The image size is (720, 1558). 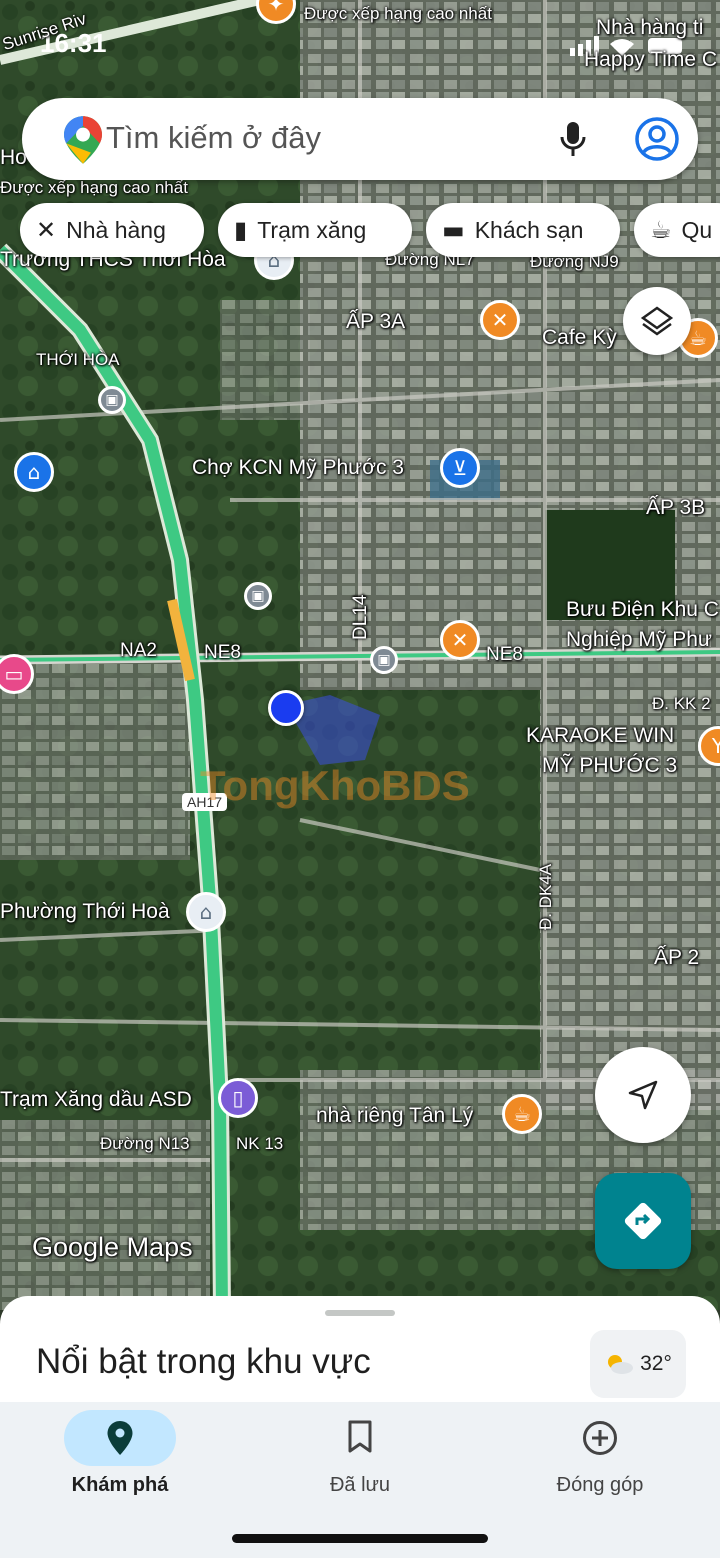 What do you see at coordinates (600, 1462) in the screenshot?
I see `nav-contribute: Đóng góp` at bounding box center [600, 1462].